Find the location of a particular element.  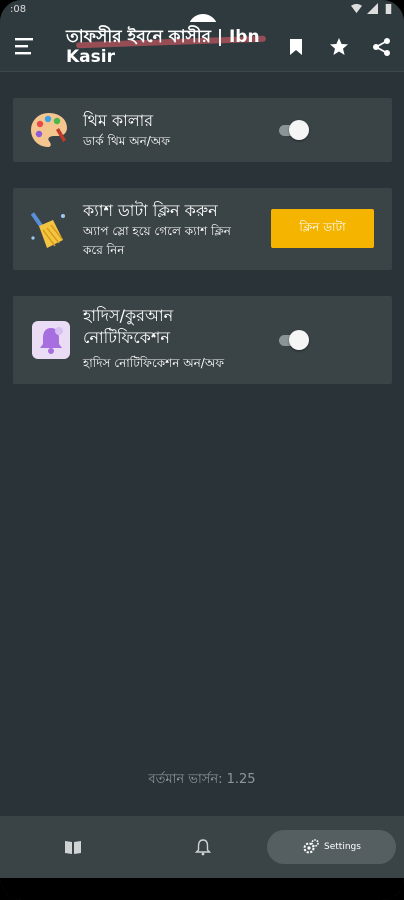

nav-quran is located at coordinates (73, 847).